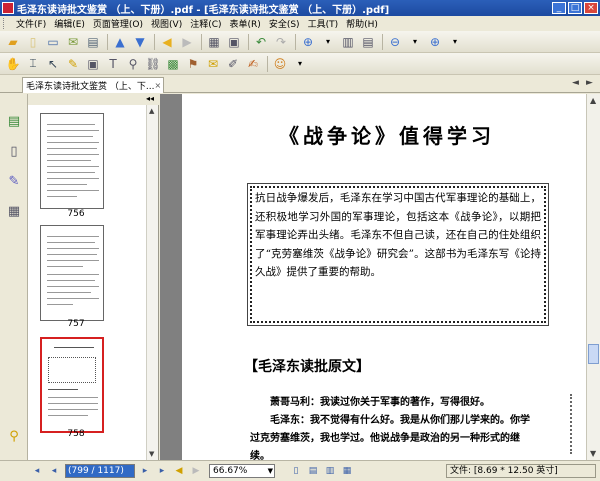 The height and width of the screenshot is (481, 600). I want to click on zoom-in-icon: ⊕, so click(435, 42).